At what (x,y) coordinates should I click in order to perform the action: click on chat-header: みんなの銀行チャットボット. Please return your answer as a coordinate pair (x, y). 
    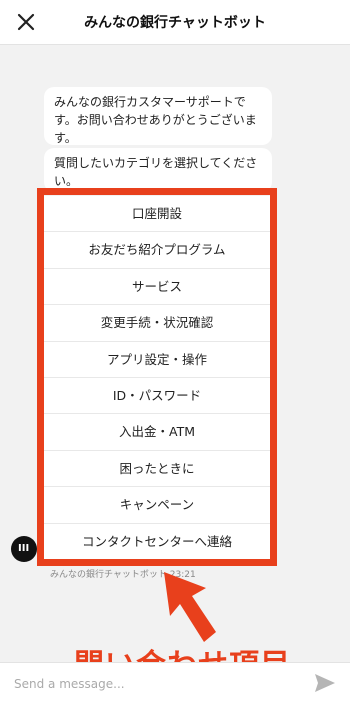
    Looking at the image, I should click on (175, 22).